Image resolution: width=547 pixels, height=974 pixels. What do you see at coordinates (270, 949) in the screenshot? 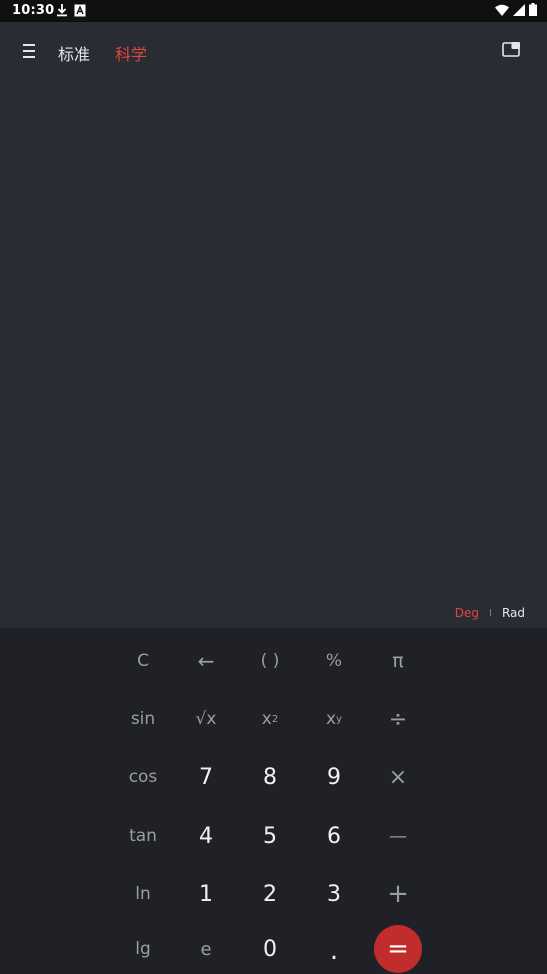
I see `digit-0-button: 0` at bounding box center [270, 949].